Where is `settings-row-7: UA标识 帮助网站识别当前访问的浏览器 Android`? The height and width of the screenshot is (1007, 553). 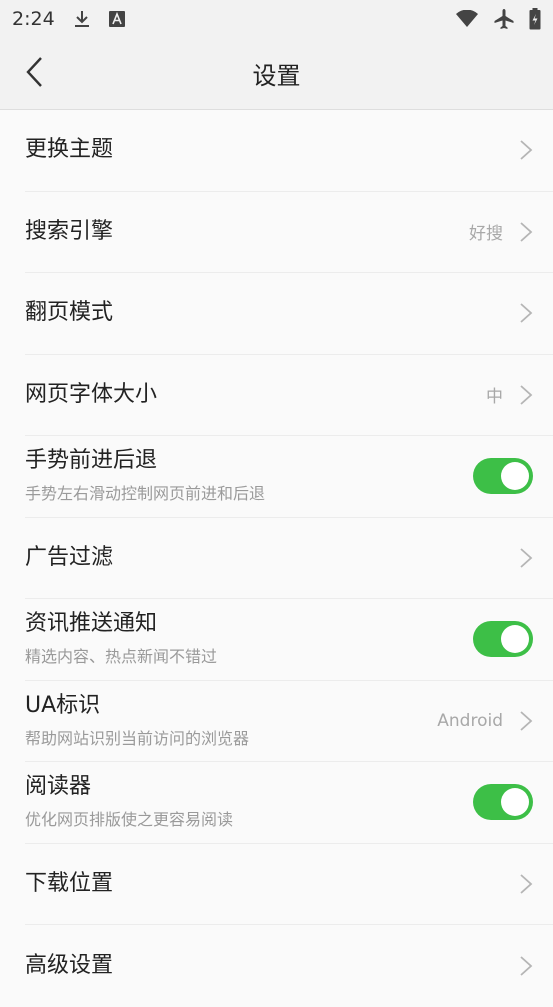
settings-row-7: UA标识 帮助网站识别当前访问的浏览器 Android is located at coordinates (289, 721).